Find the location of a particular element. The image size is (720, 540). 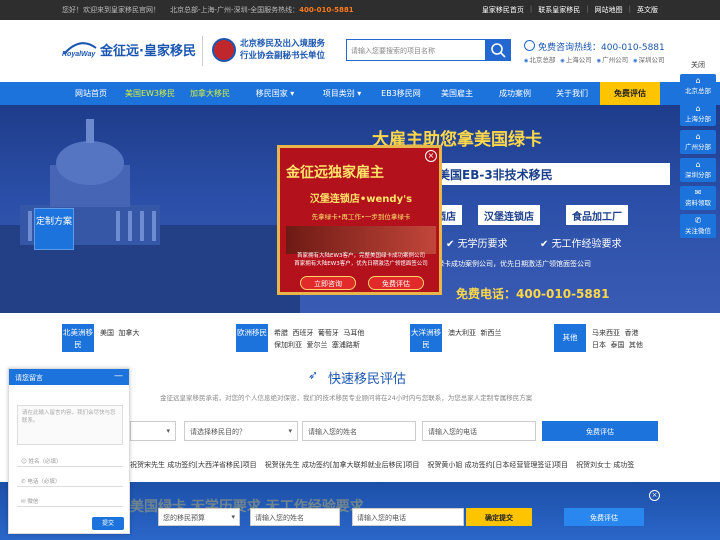

side-item-shenzhen: ⌂ 深圳分部 is located at coordinates (698, 170).